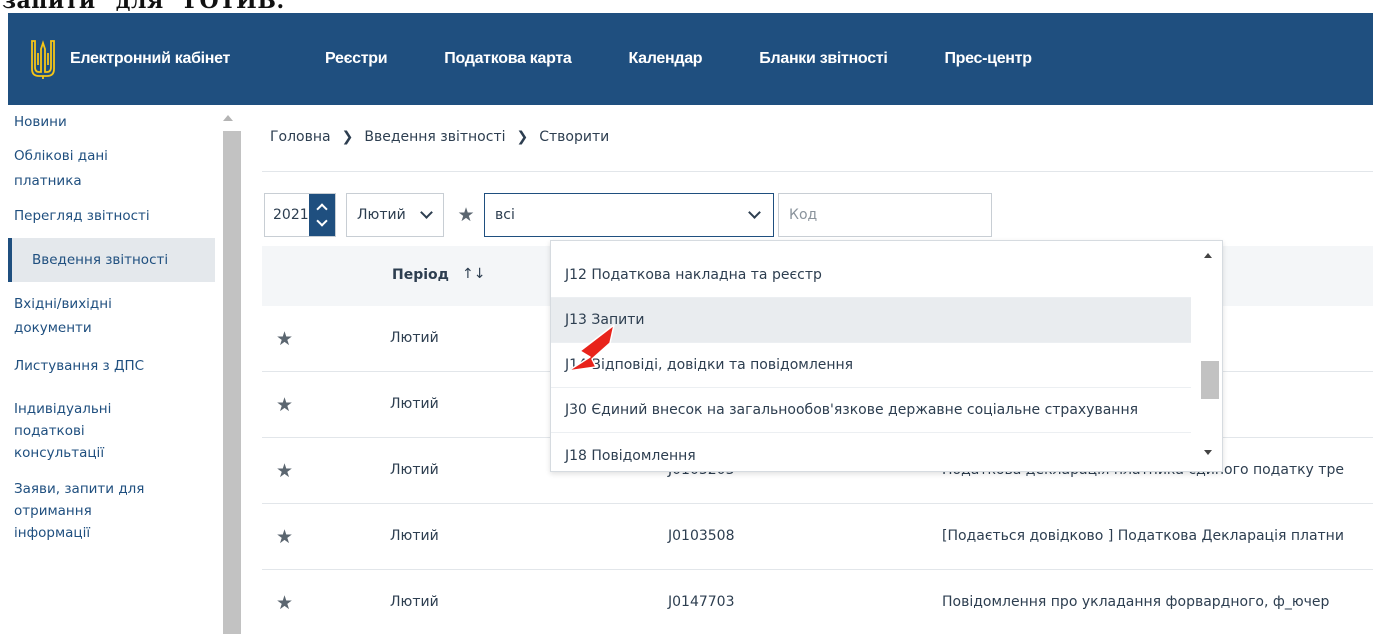 The image size is (1373, 634). I want to click on breadcrumb-home: Головна, so click(300, 137).